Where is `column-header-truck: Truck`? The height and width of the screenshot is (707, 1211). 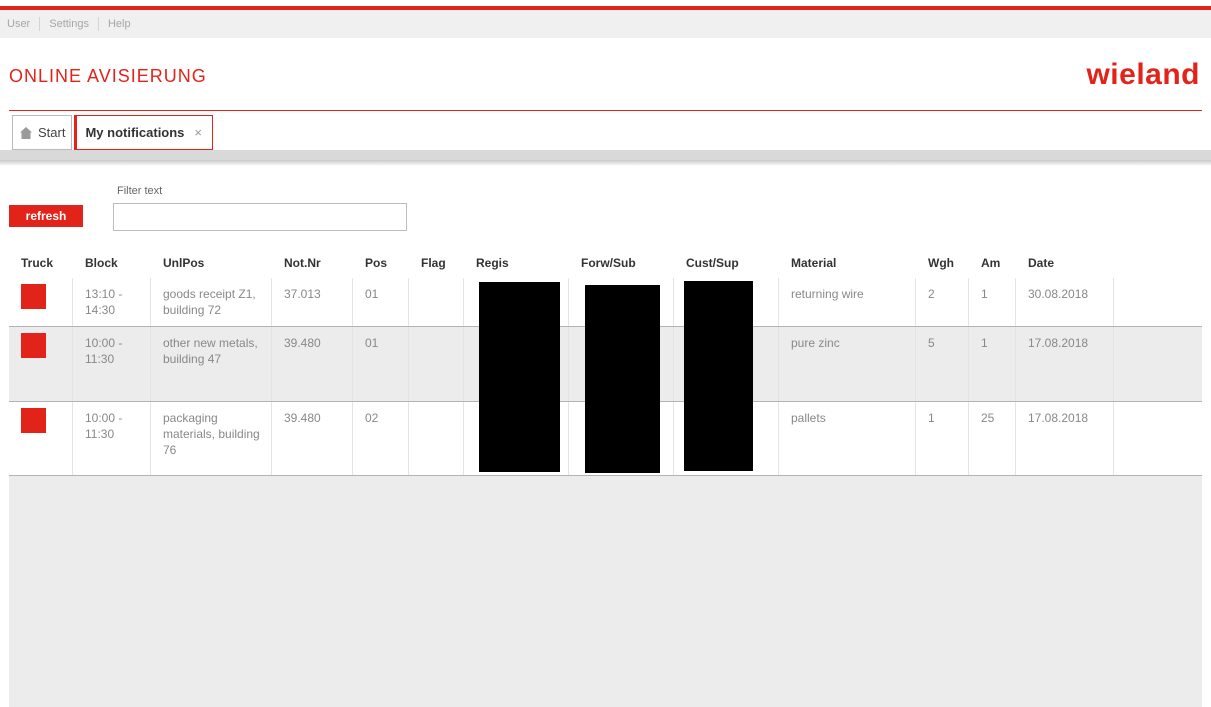 column-header-truck: Truck is located at coordinates (41, 263).